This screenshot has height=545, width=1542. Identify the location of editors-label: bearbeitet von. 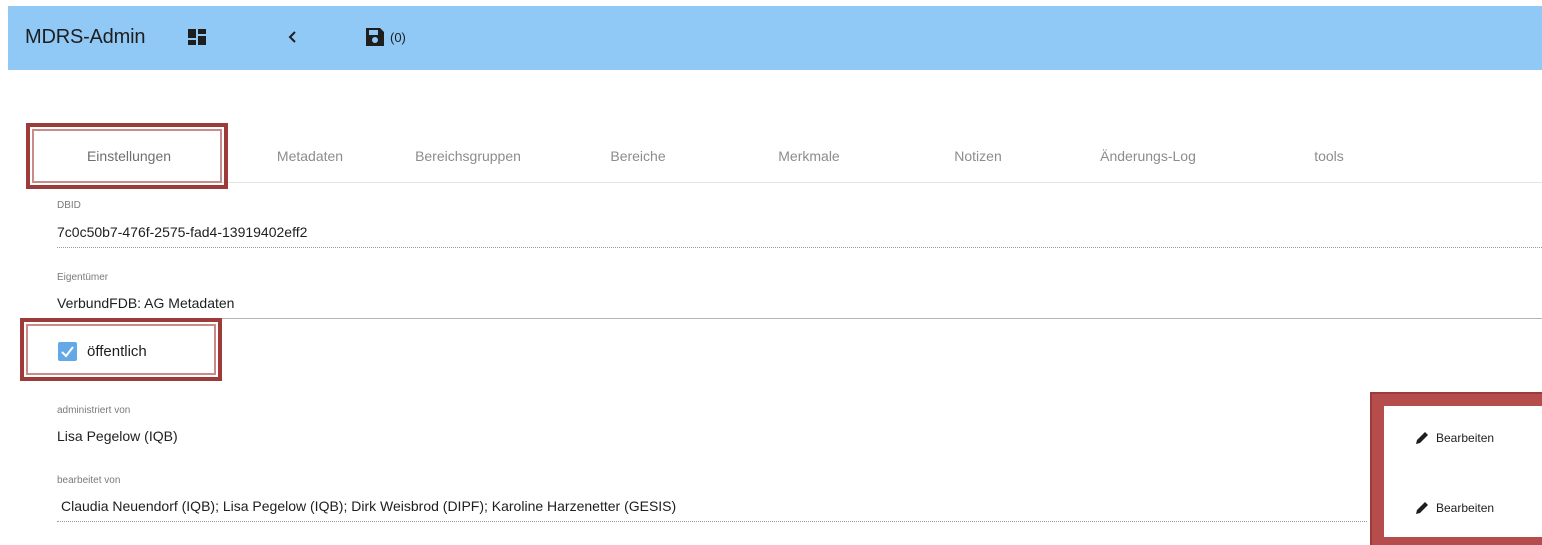
(89, 480).